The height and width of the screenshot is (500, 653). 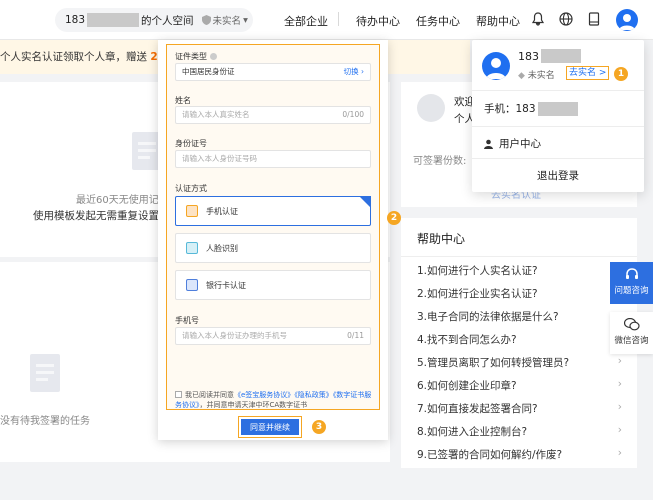 I want to click on space-phone-prefix: 183, so click(x=75, y=20).